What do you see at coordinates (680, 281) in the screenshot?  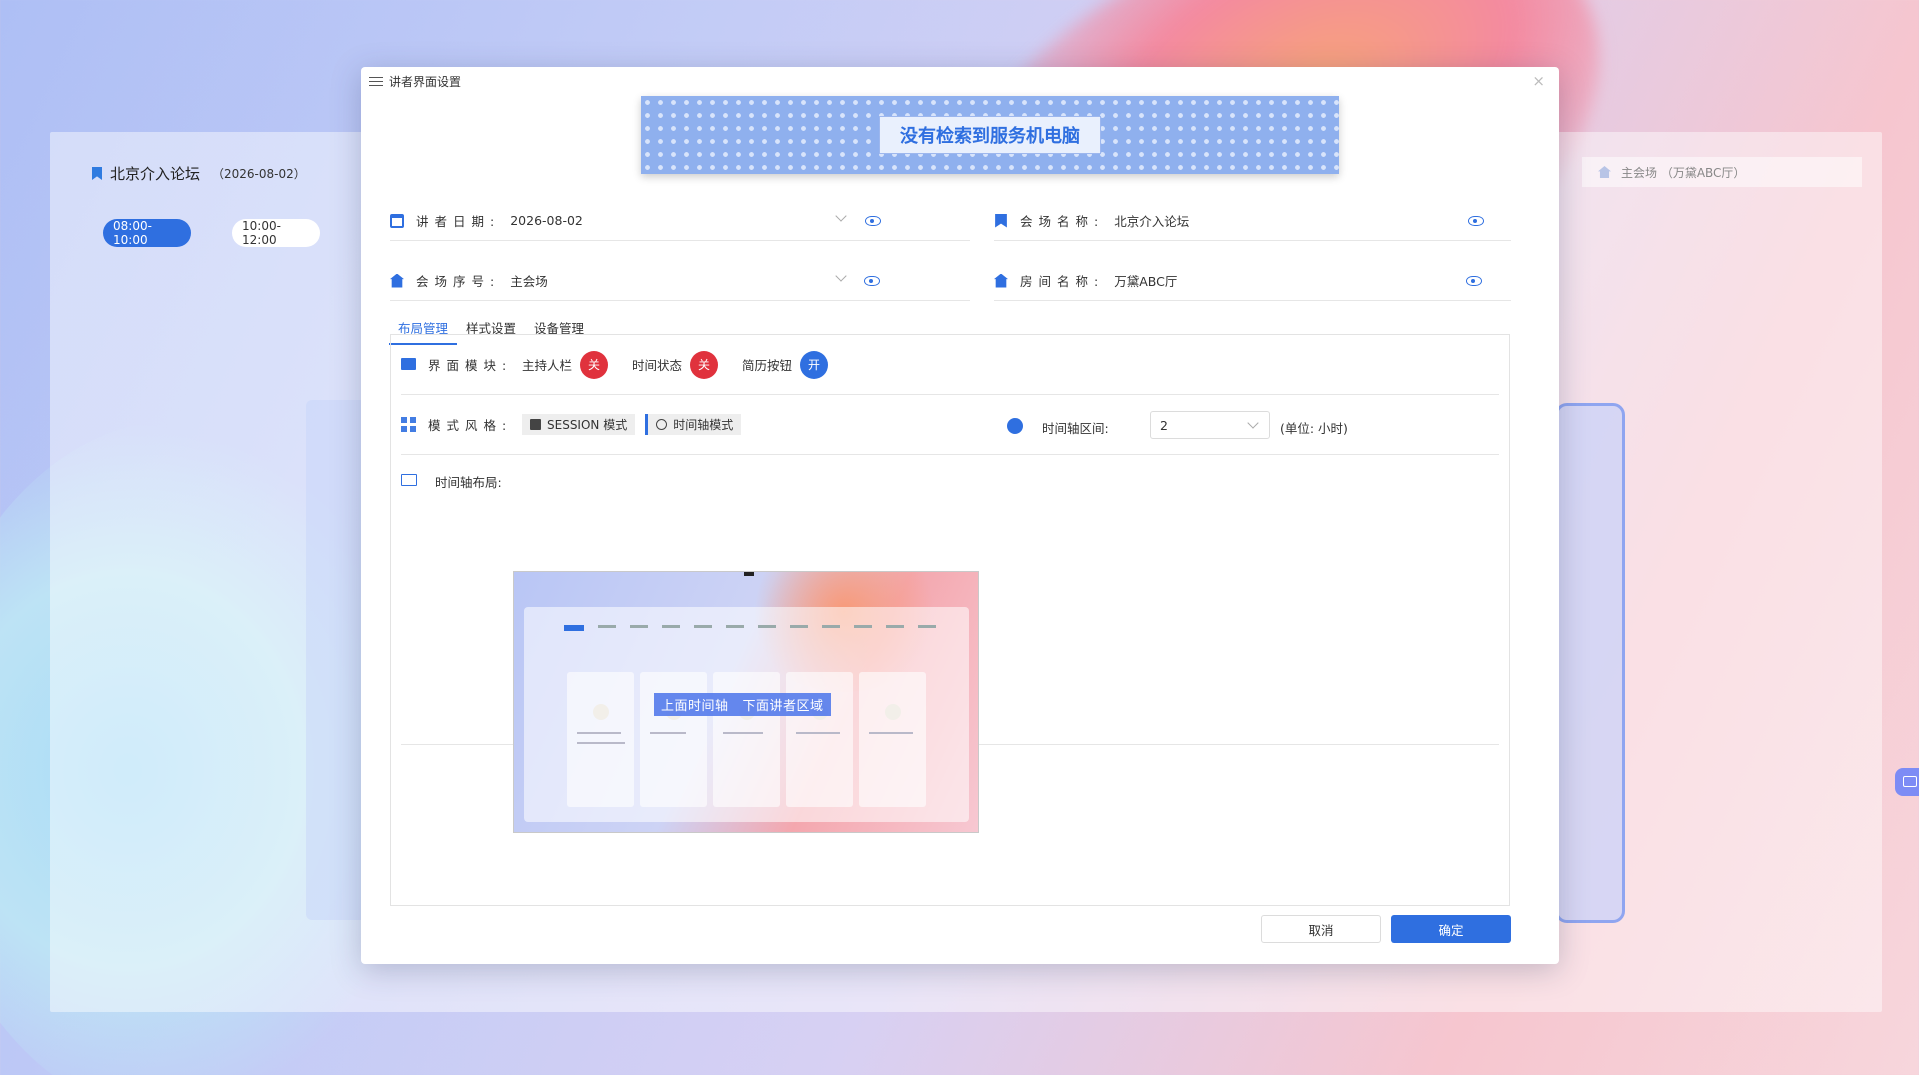 I see `venue-number-row: 会场序号: 主会场` at bounding box center [680, 281].